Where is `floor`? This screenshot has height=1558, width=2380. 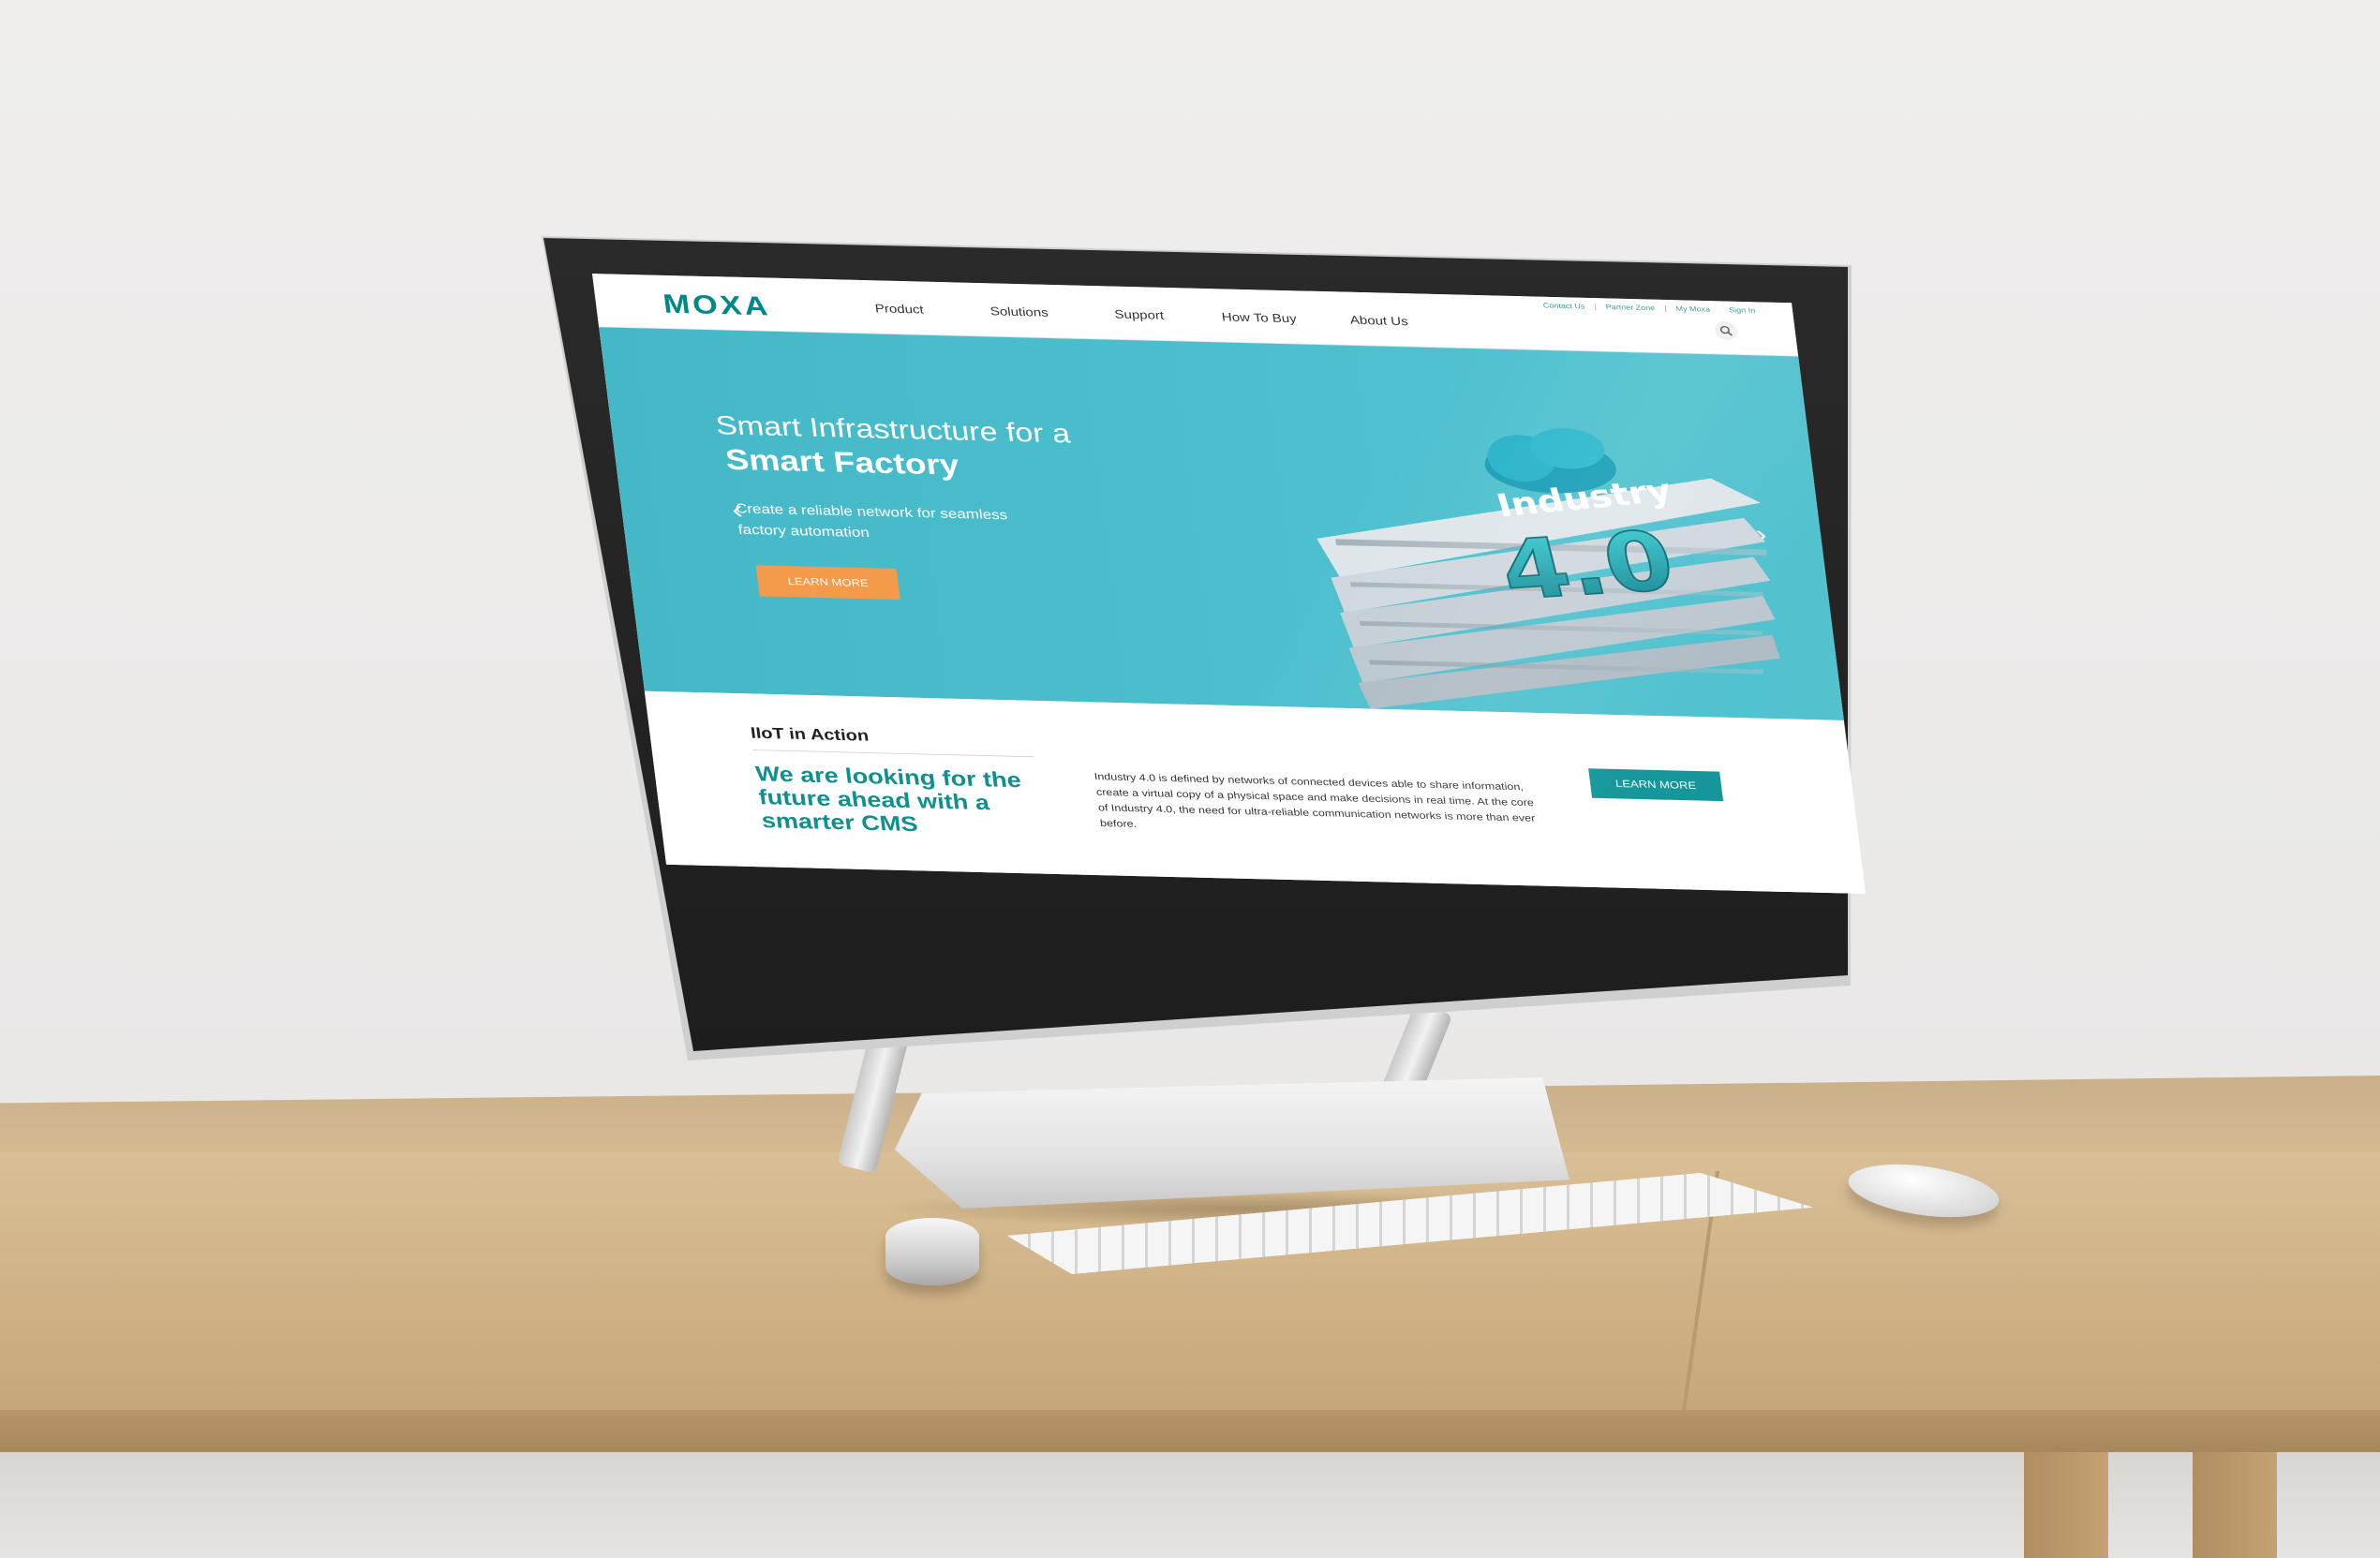 floor is located at coordinates (1190, 1505).